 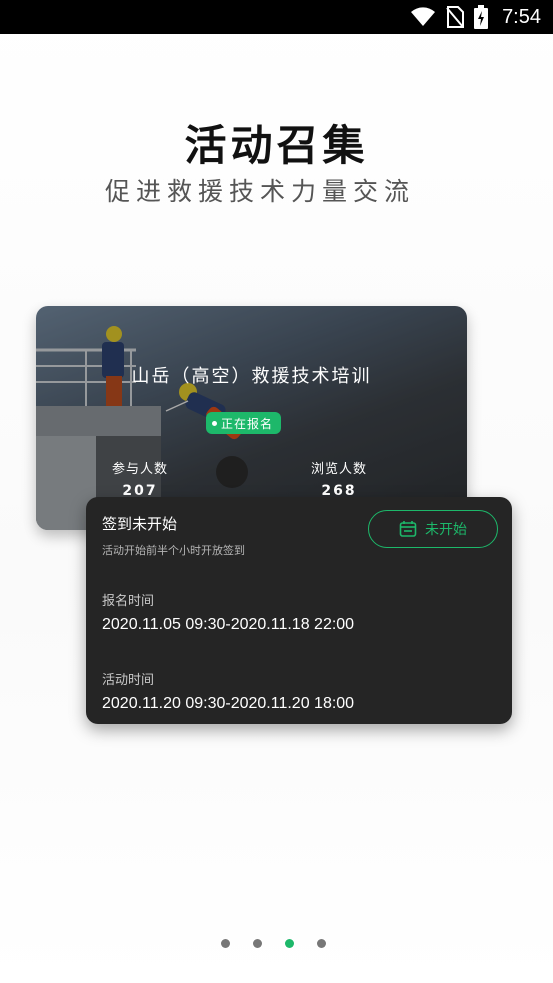 I want to click on calendar-icon, so click(x=408, y=529).